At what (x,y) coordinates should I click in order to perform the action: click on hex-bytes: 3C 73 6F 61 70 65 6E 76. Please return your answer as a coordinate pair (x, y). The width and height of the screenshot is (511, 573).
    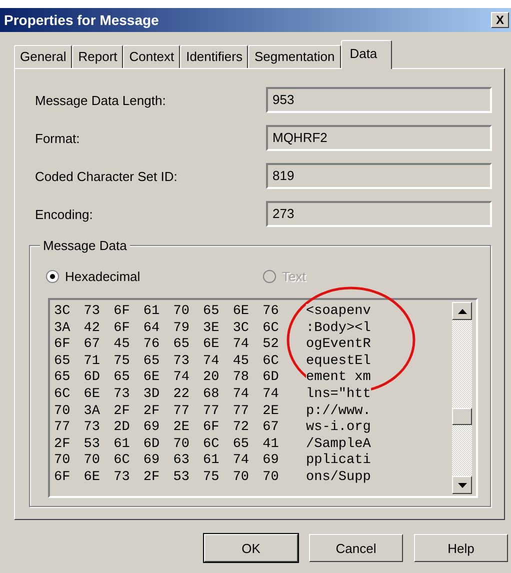
    Looking at the image, I should click on (167, 312).